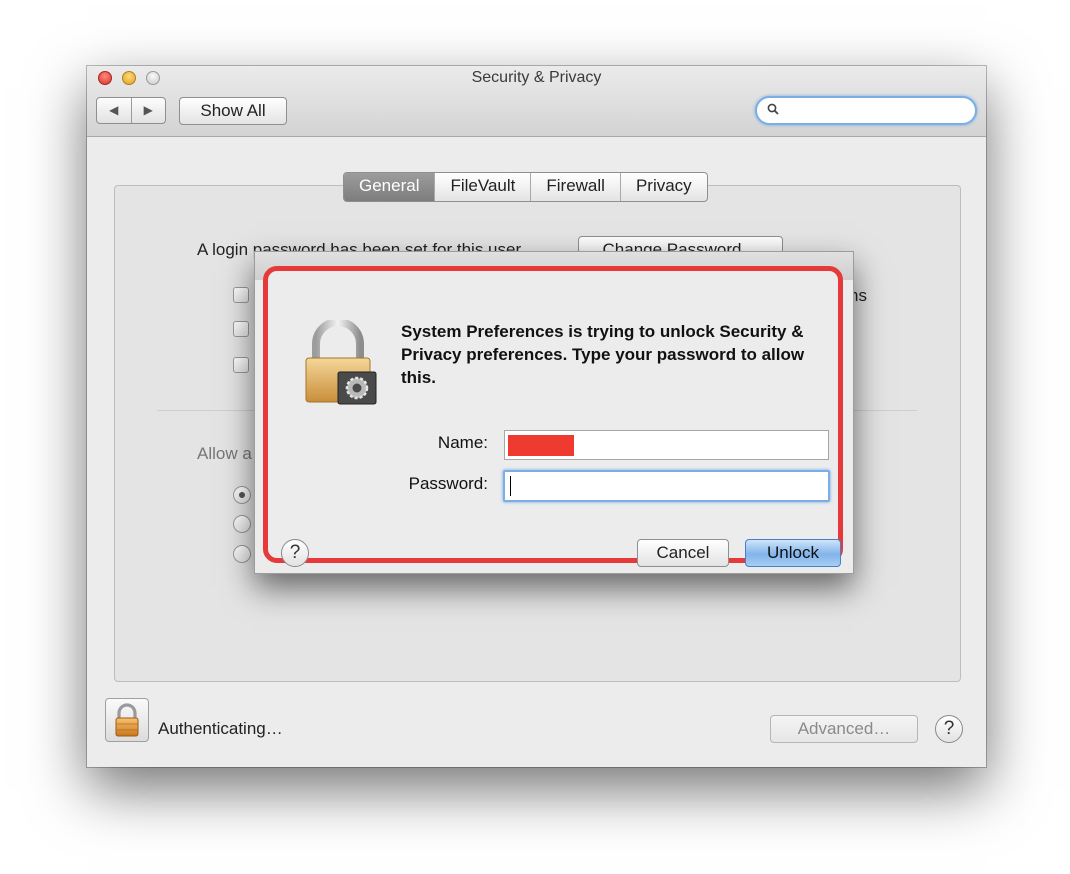  I want to click on title-bar: Security & Privacy ◀ ▶ Show All, so click(536, 101).